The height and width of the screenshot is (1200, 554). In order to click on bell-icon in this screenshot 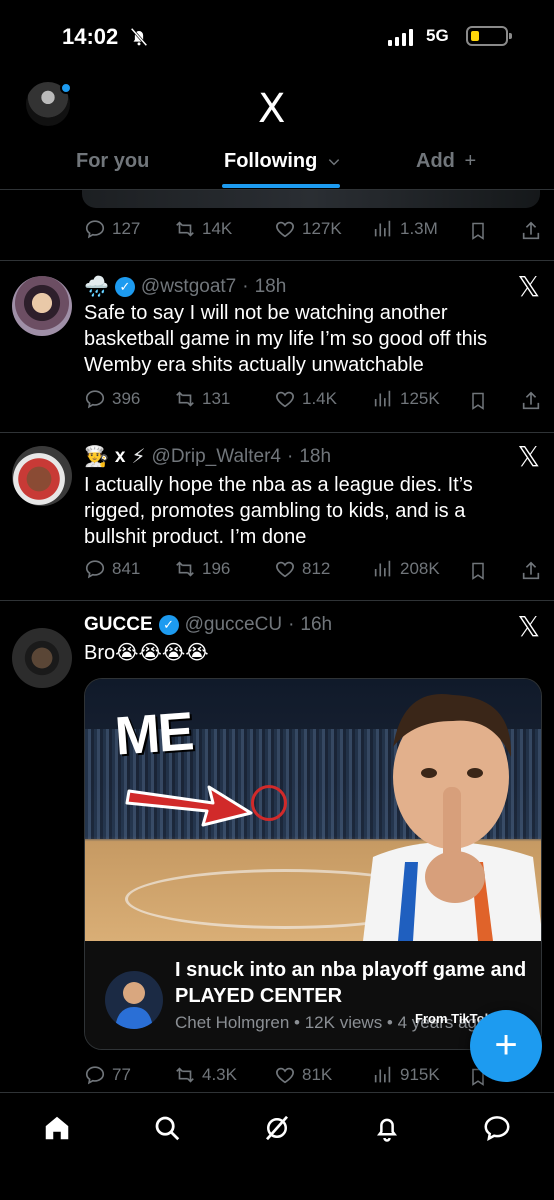, I will do `click(387, 1128)`.